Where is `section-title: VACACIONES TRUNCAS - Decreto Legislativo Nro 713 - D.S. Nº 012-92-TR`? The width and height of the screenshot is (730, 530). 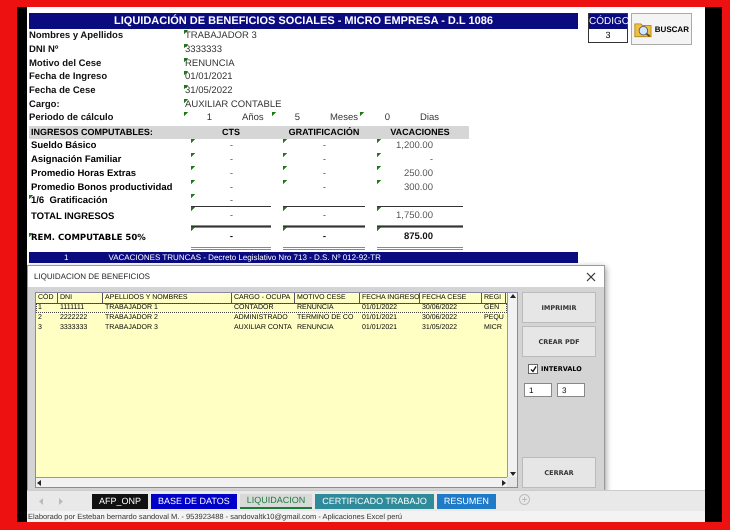
section-title: VACACIONES TRUNCAS - Decreto Legislativo Nro 713 - D.S. Nº 012-92-TR is located at coordinates (244, 257).